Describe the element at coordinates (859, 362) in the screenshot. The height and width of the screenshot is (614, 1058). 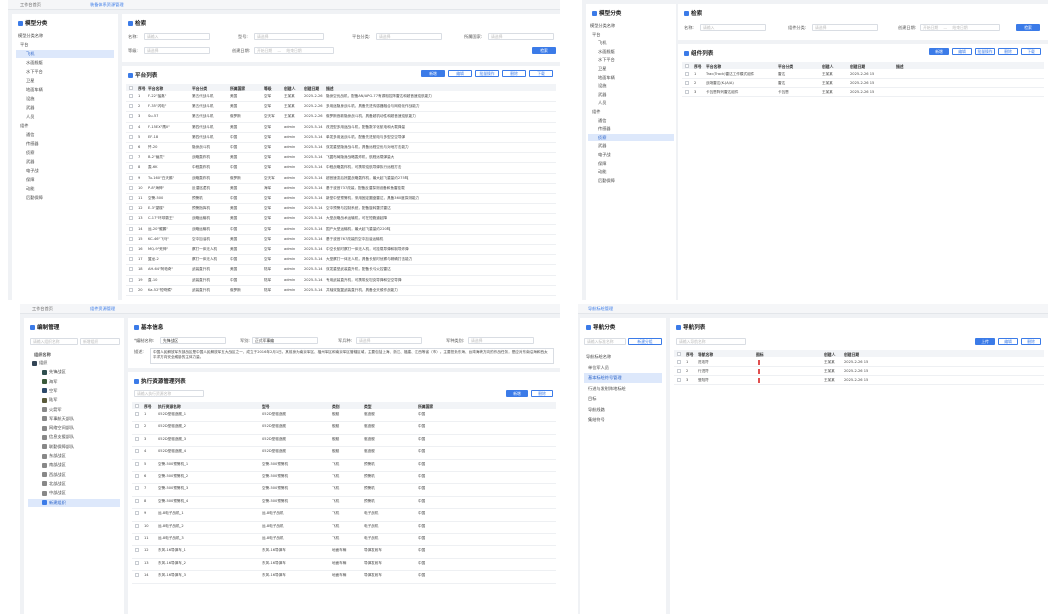
I see `table-row: 1 进攻符 王某某 2025-2-26 15` at that location.